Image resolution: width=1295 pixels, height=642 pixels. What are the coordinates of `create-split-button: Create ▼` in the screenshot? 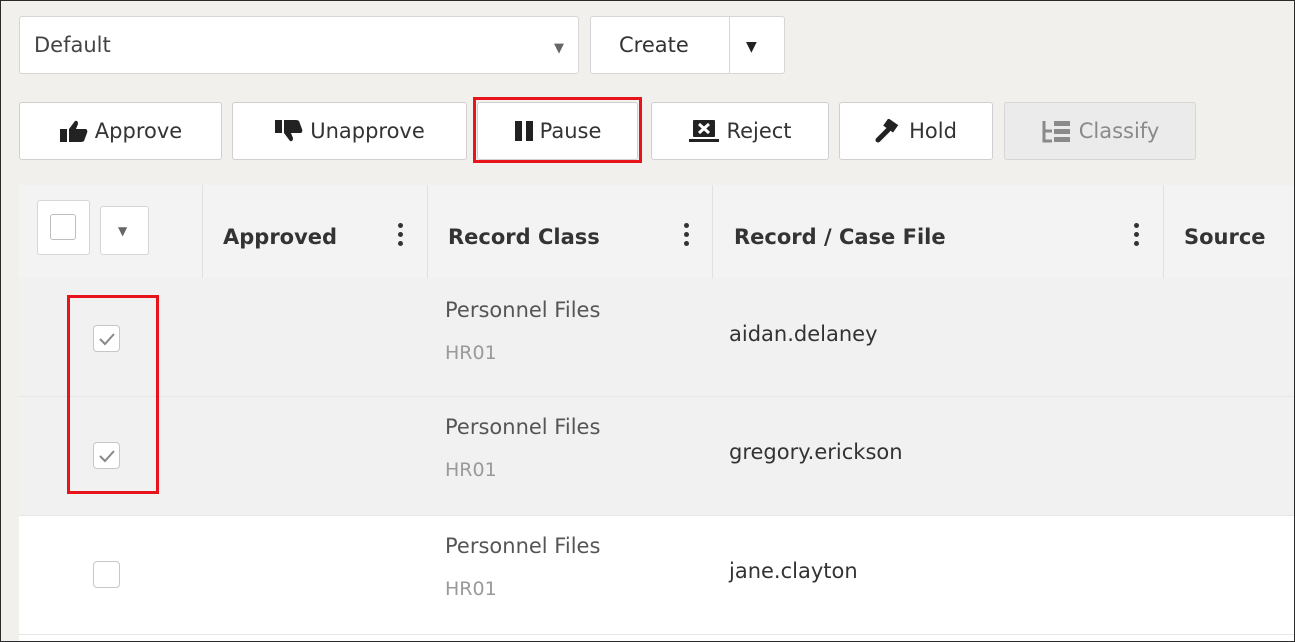 It's located at (687, 45).